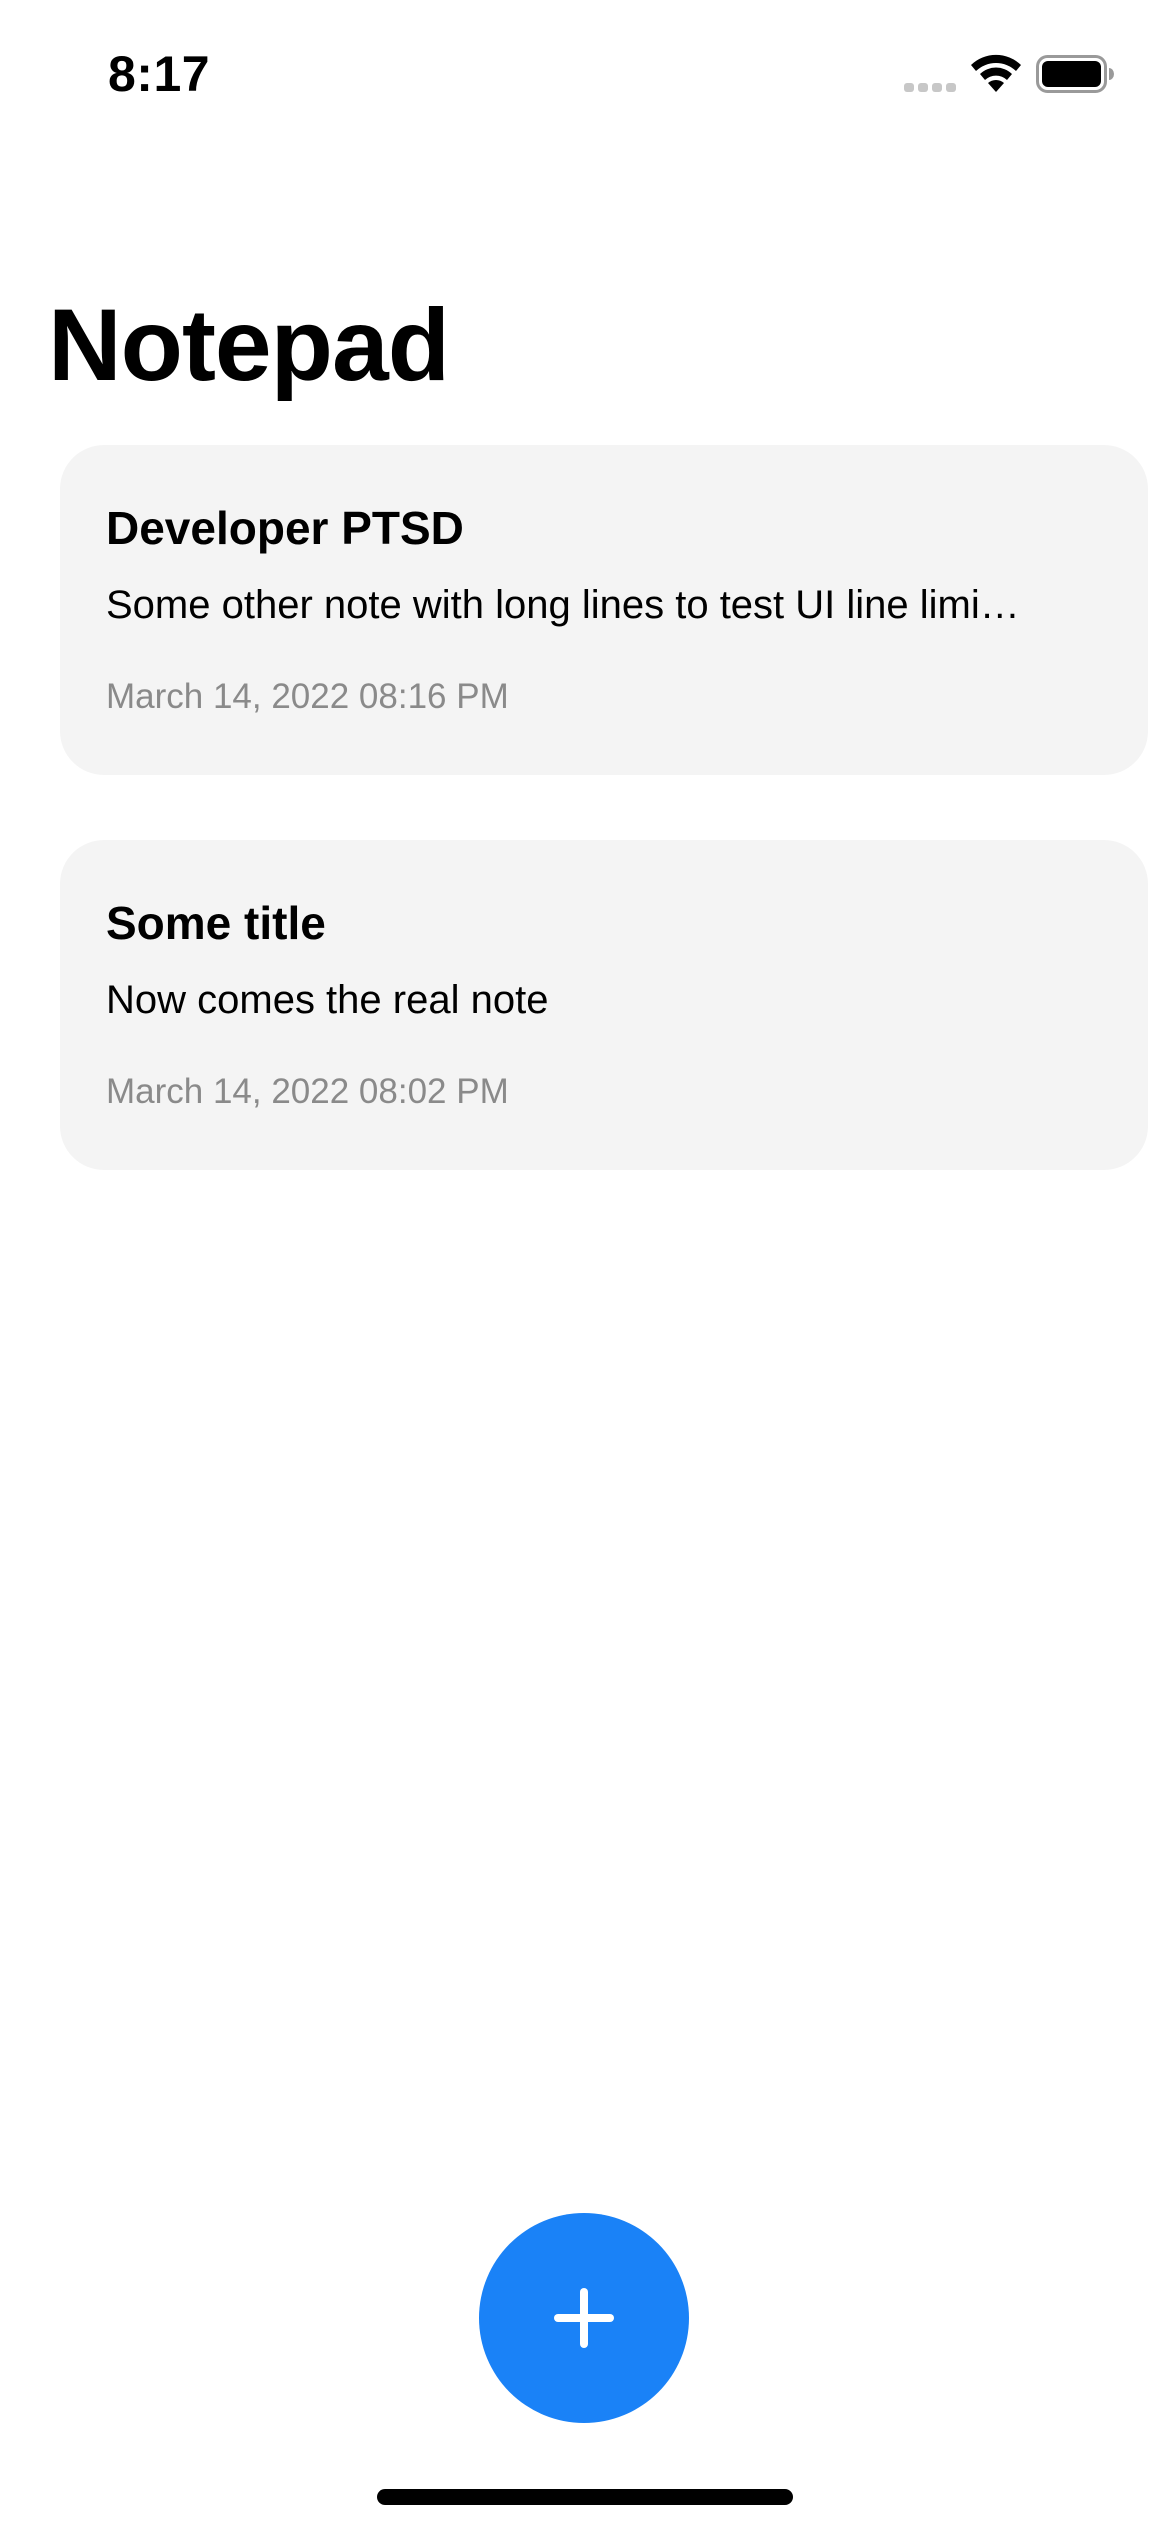 The height and width of the screenshot is (2532, 1170). What do you see at coordinates (307, 696) in the screenshot?
I see `note-date: March 14, 2022 08:16 PM` at bounding box center [307, 696].